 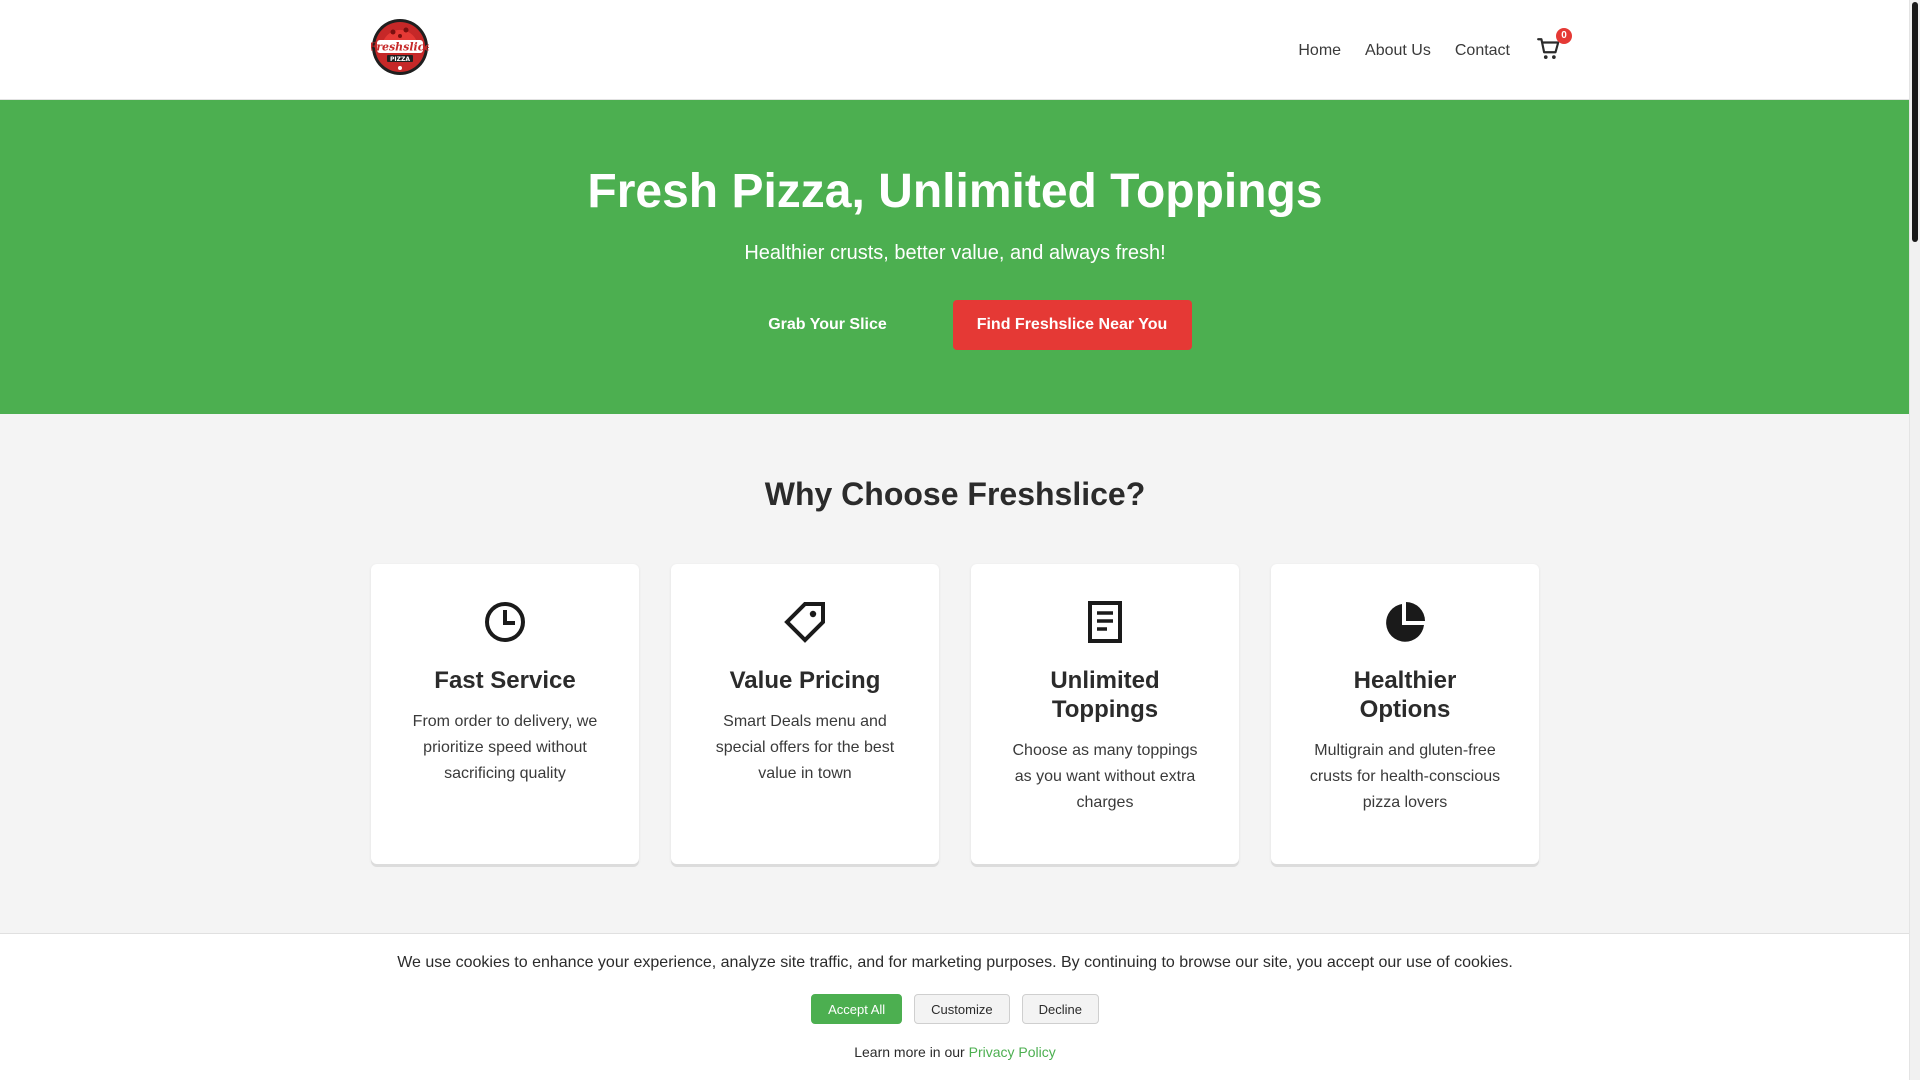 I want to click on customize-button: Customize, so click(x=962, y=1009).